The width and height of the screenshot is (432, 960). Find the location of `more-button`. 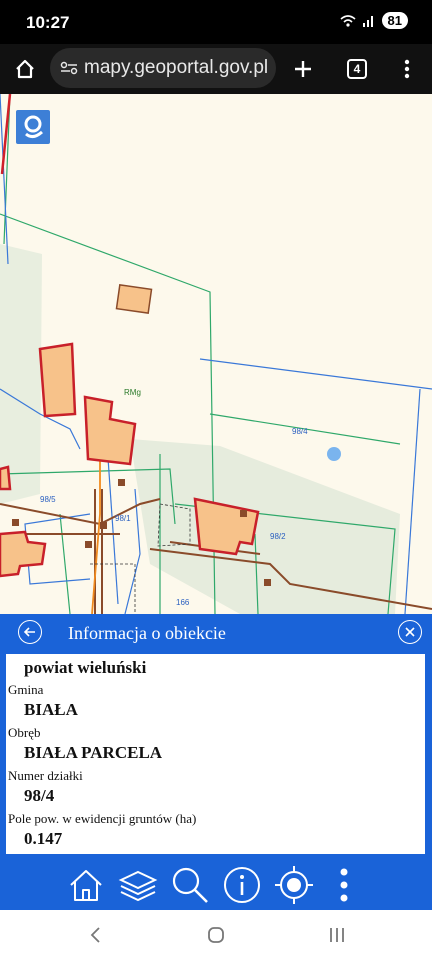

more-button is located at coordinates (344, 885).